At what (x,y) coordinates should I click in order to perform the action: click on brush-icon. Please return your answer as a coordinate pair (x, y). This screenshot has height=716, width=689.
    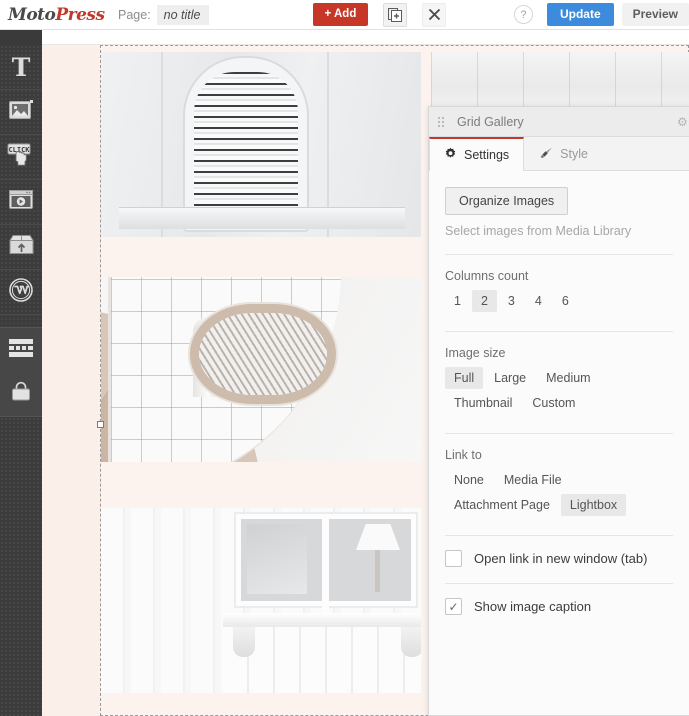
    Looking at the image, I should click on (546, 154).